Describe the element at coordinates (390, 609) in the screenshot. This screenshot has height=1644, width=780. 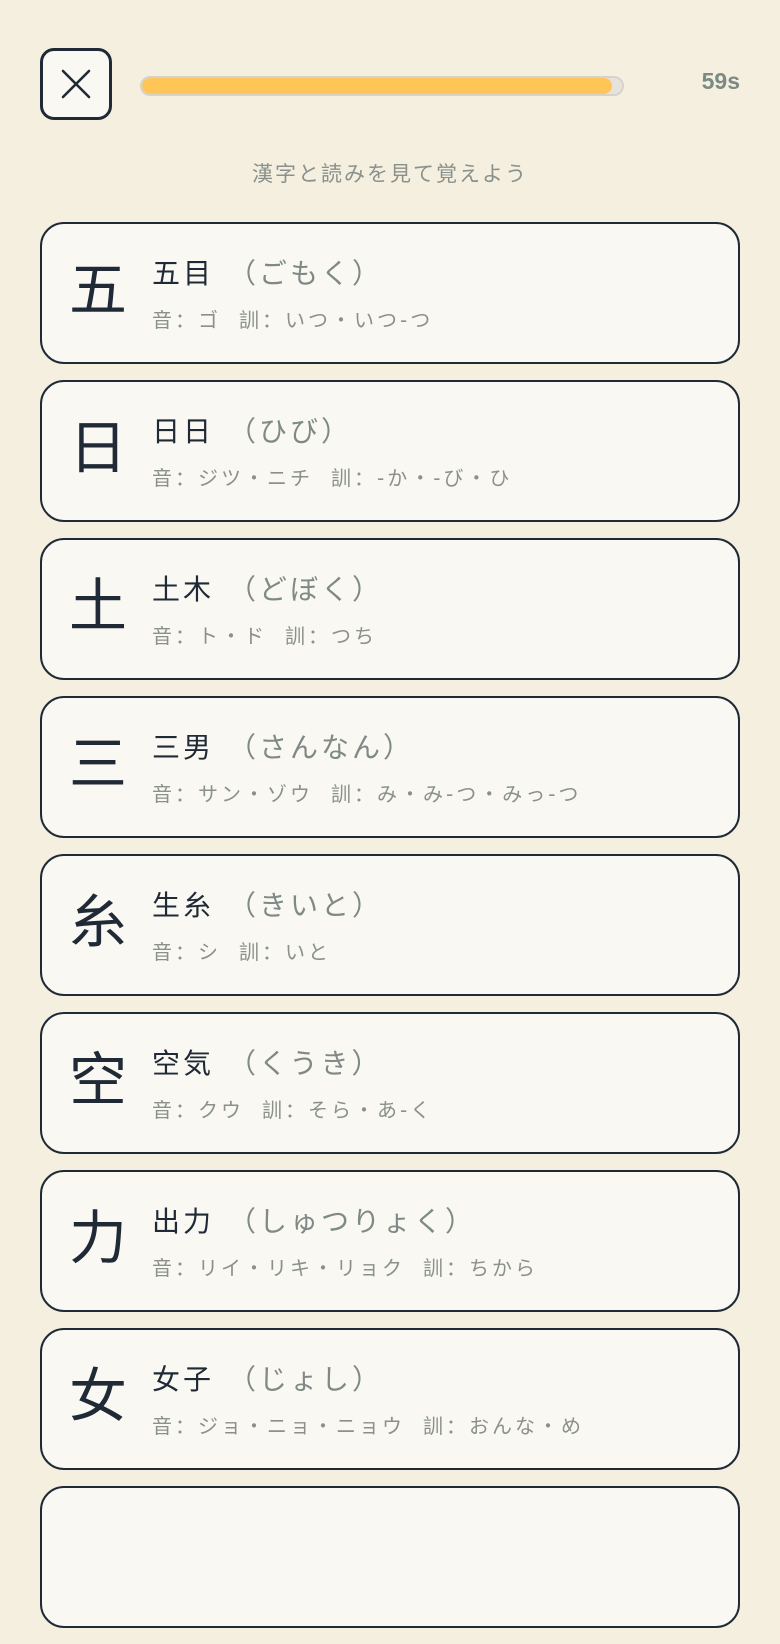
I see `kanji-card: 土 土木 （どぼく） 音：ト・ド 訓：つち` at that location.